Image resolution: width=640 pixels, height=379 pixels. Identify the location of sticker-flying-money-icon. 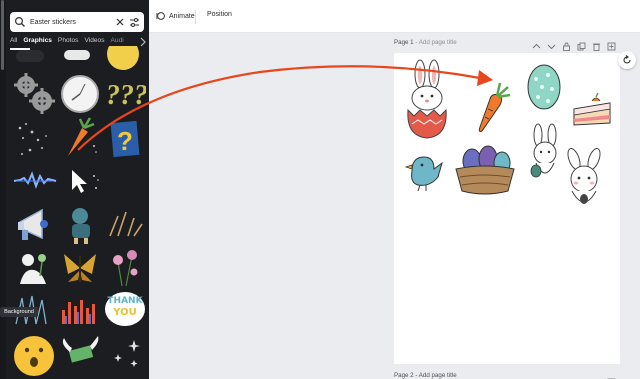
(80, 354).